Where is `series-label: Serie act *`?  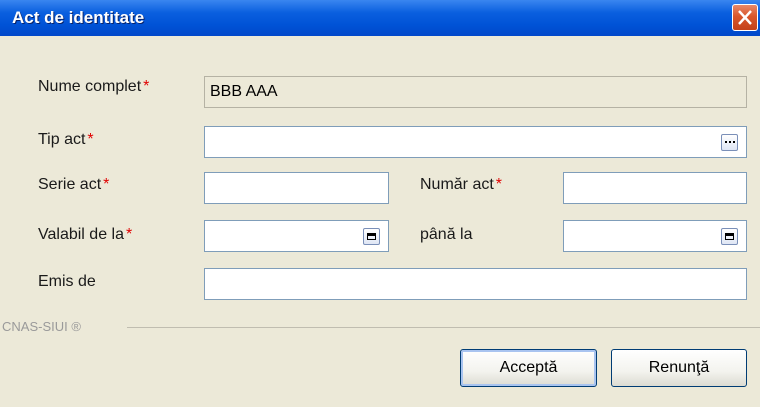
series-label: Serie act * is located at coordinates (73, 185).